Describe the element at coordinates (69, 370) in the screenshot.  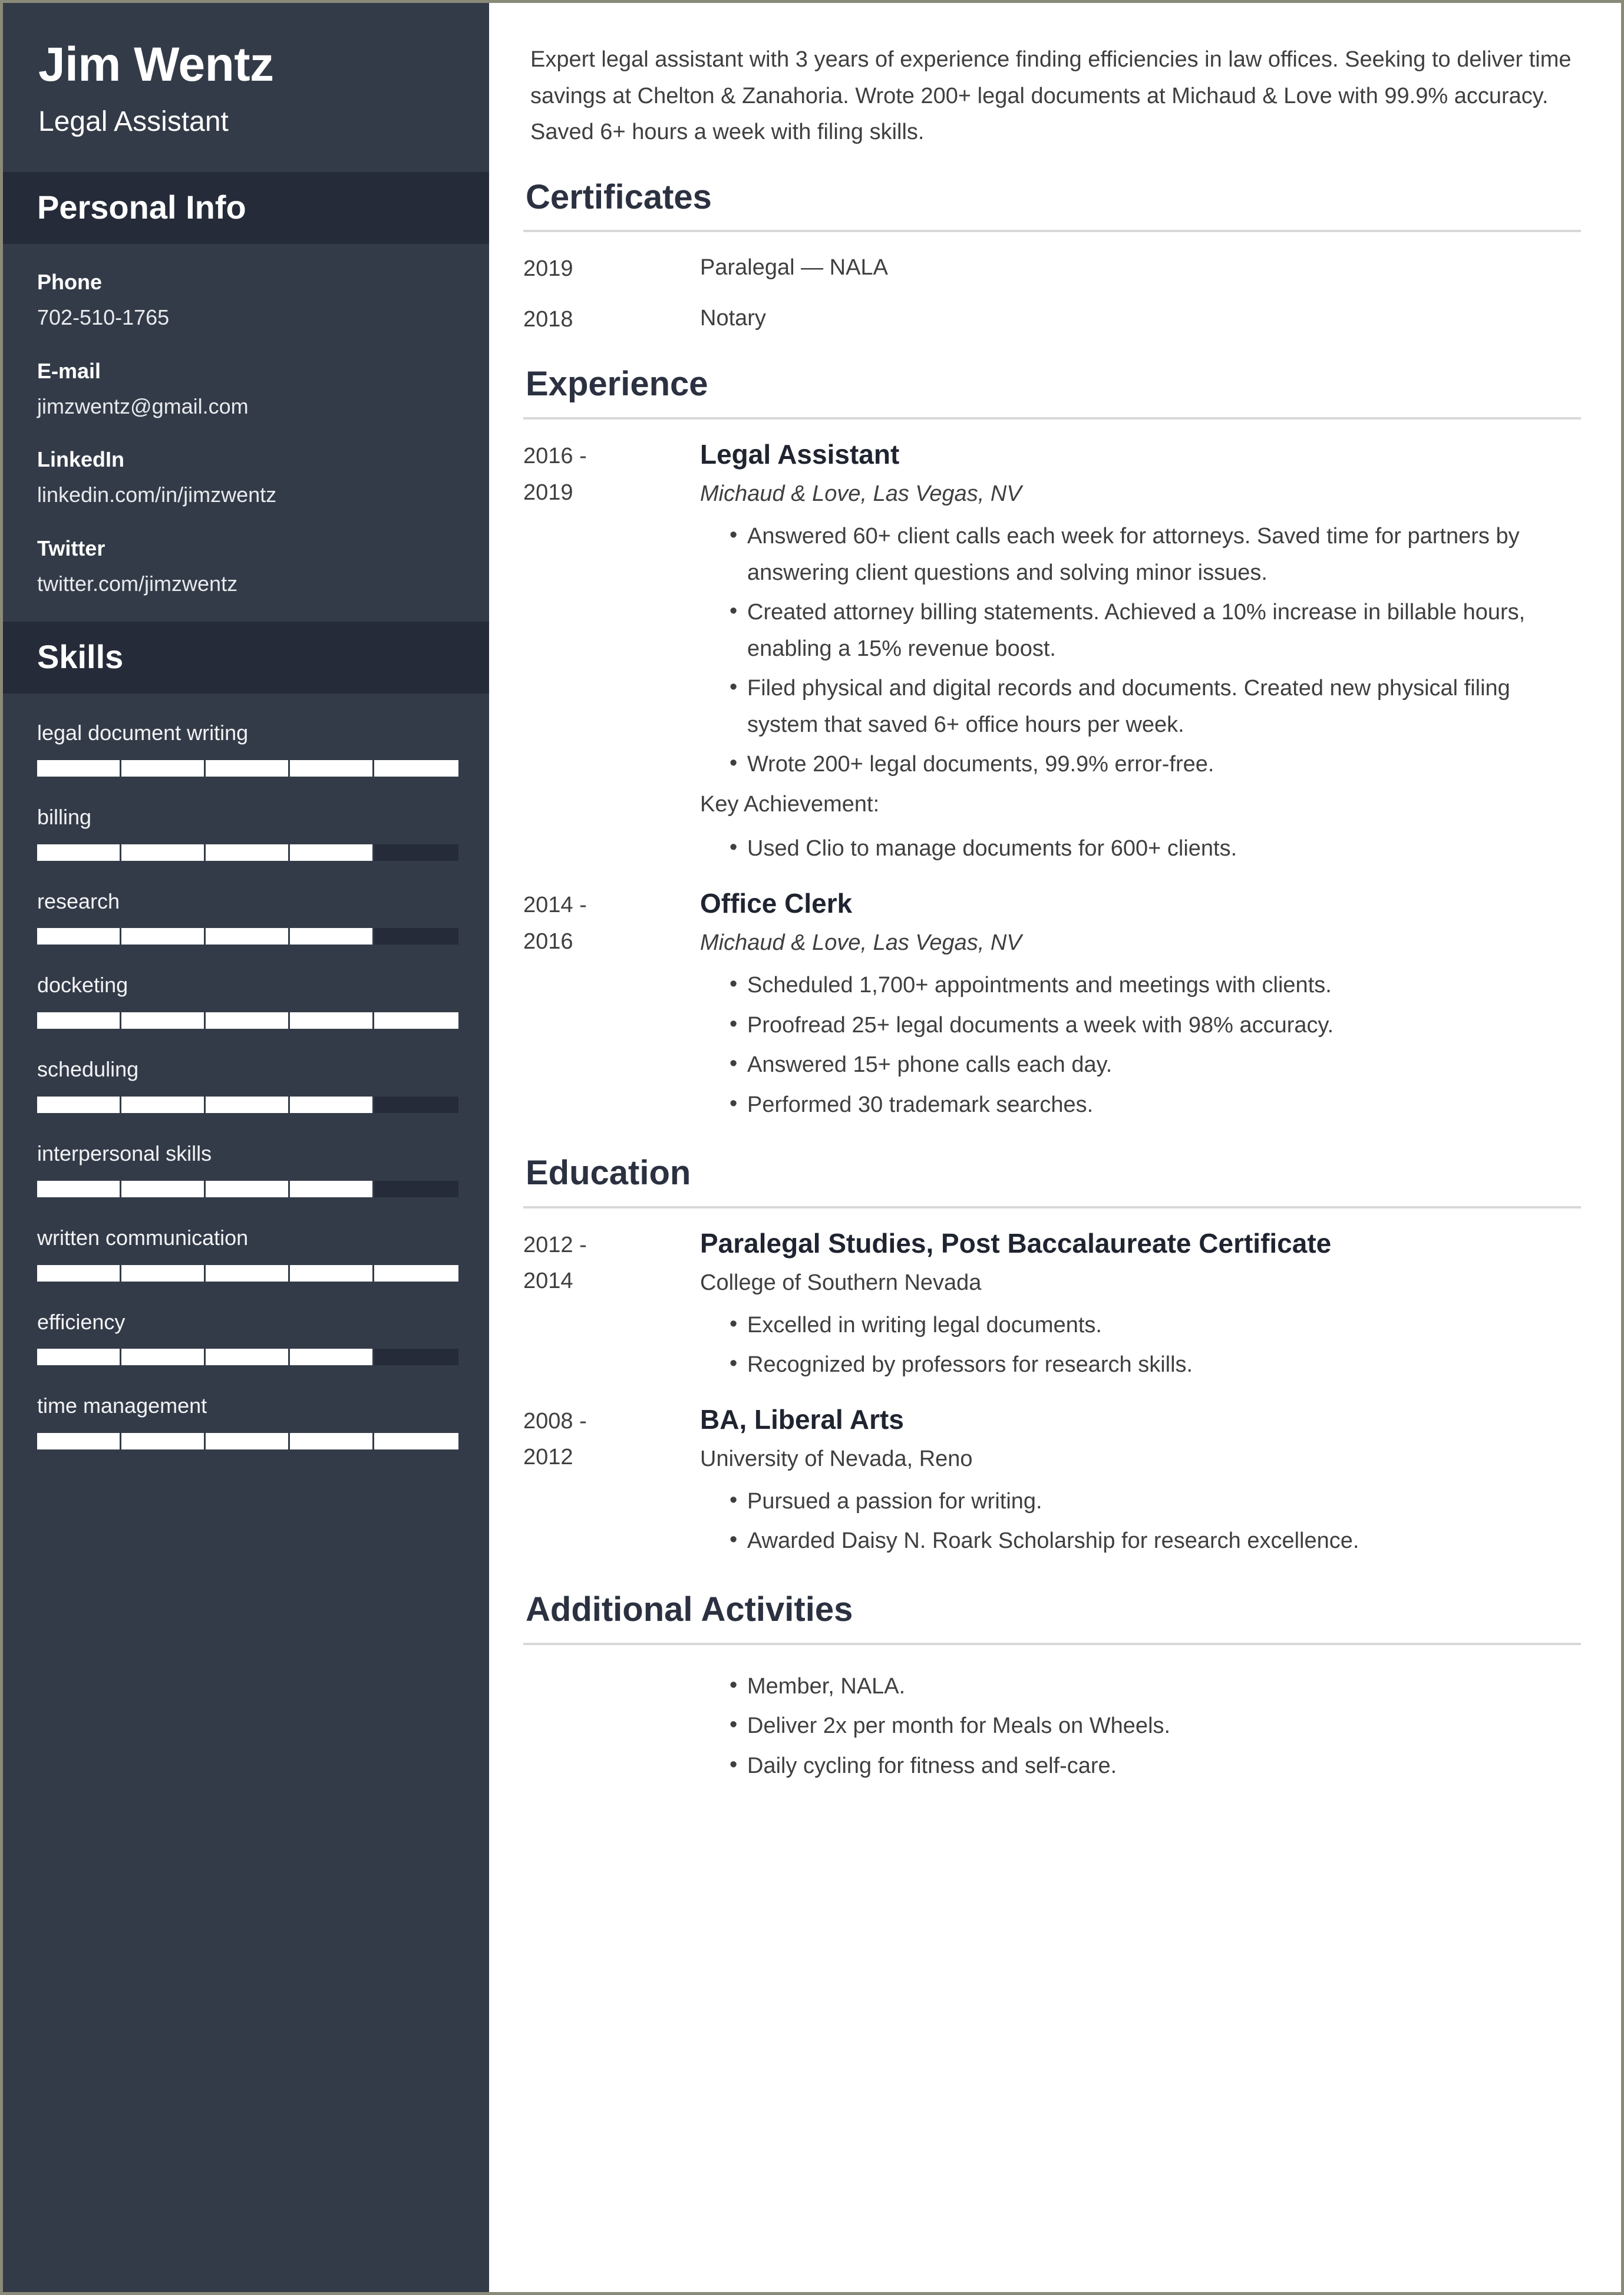
I see `contact-label: E-mail` at that location.